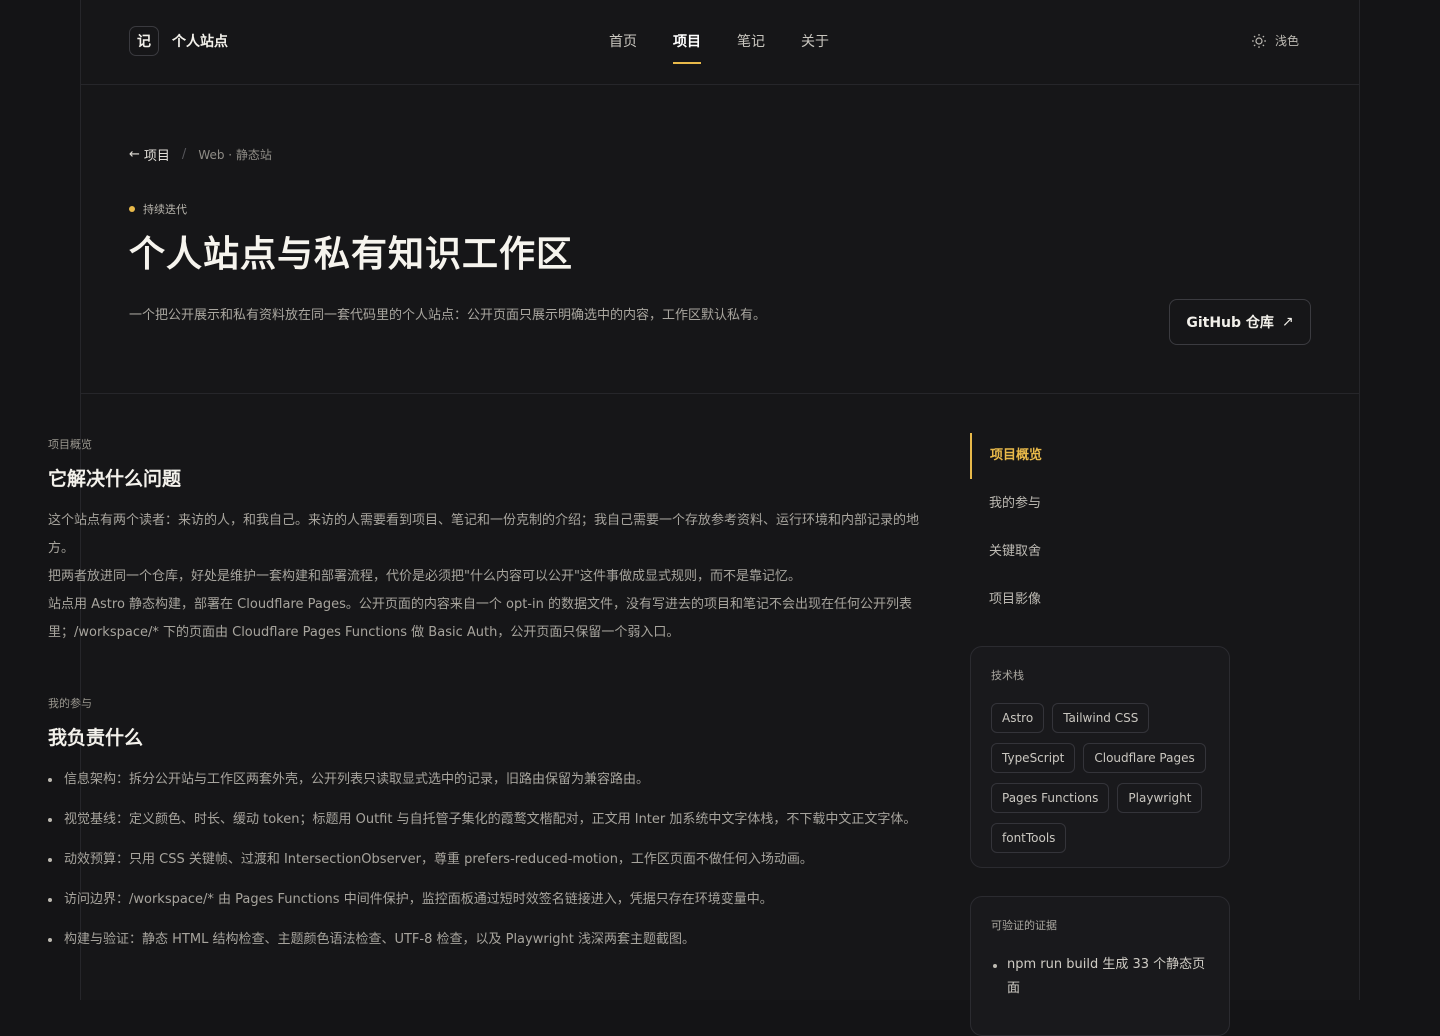  I want to click on status-label: 持续迭代, so click(165, 209).